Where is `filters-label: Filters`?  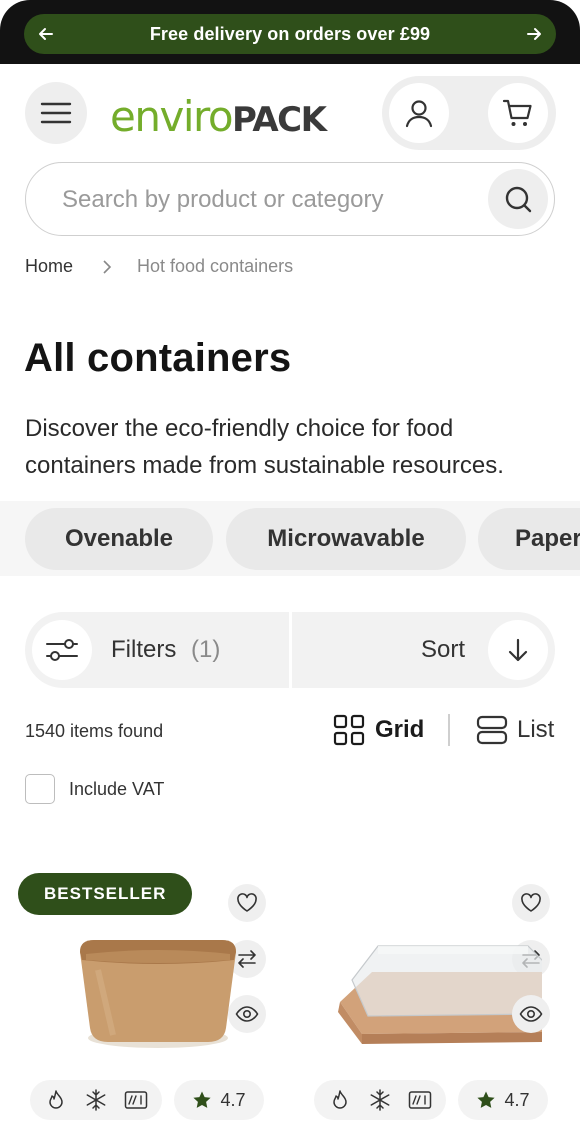
filters-label: Filters is located at coordinates (144, 649).